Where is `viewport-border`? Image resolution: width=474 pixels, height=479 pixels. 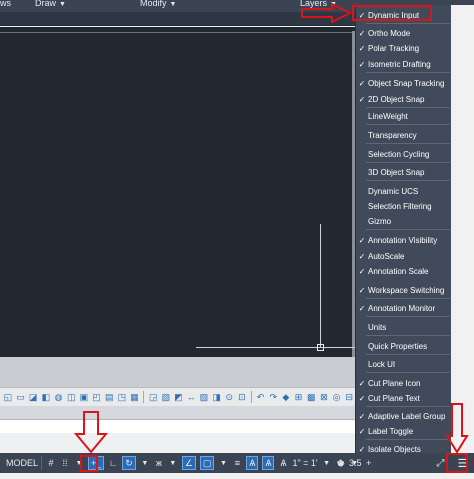
viewport-border is located at coordinates (177, 32).